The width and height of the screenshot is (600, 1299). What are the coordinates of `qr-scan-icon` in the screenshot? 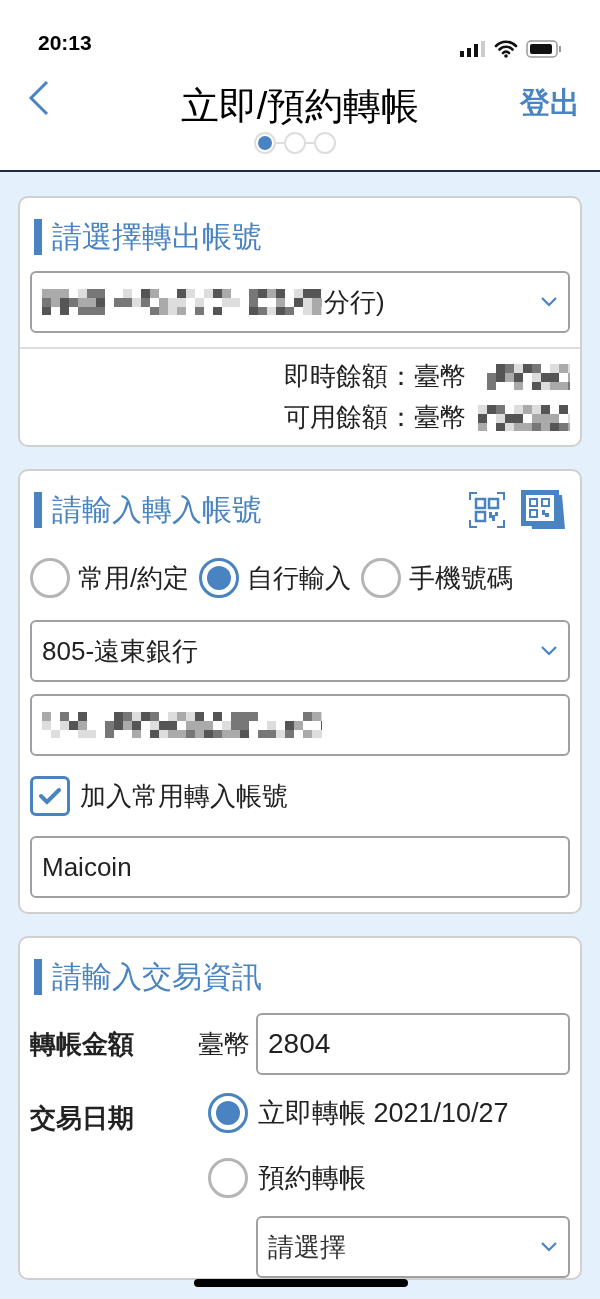 It's located at (487, 509).